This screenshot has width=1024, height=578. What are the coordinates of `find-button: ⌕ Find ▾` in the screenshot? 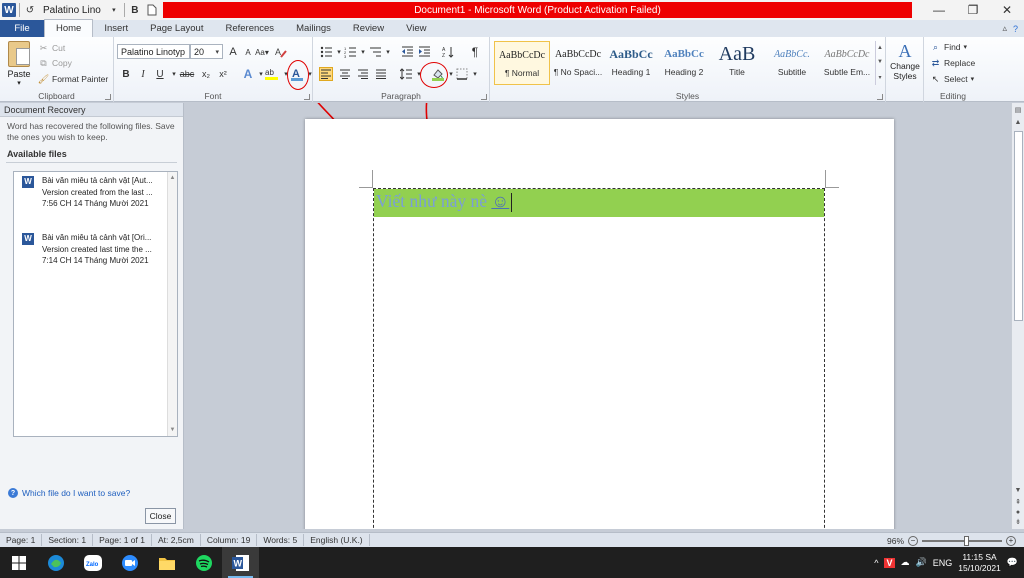 It's located at (948, 47).